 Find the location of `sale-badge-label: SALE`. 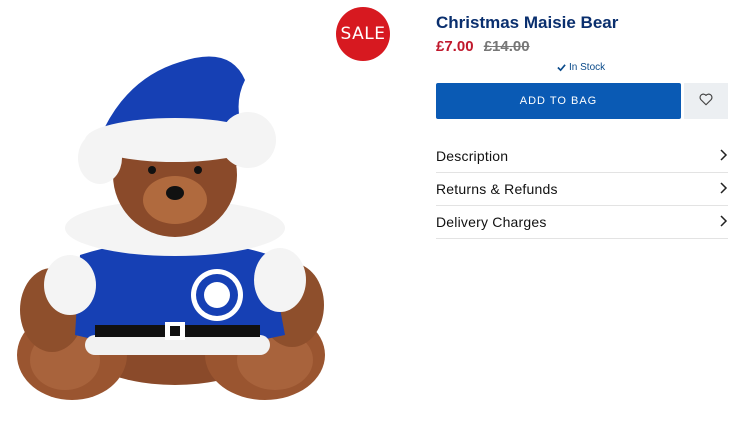

sale-badge-label: SALE is located at coordinates (363, 34).